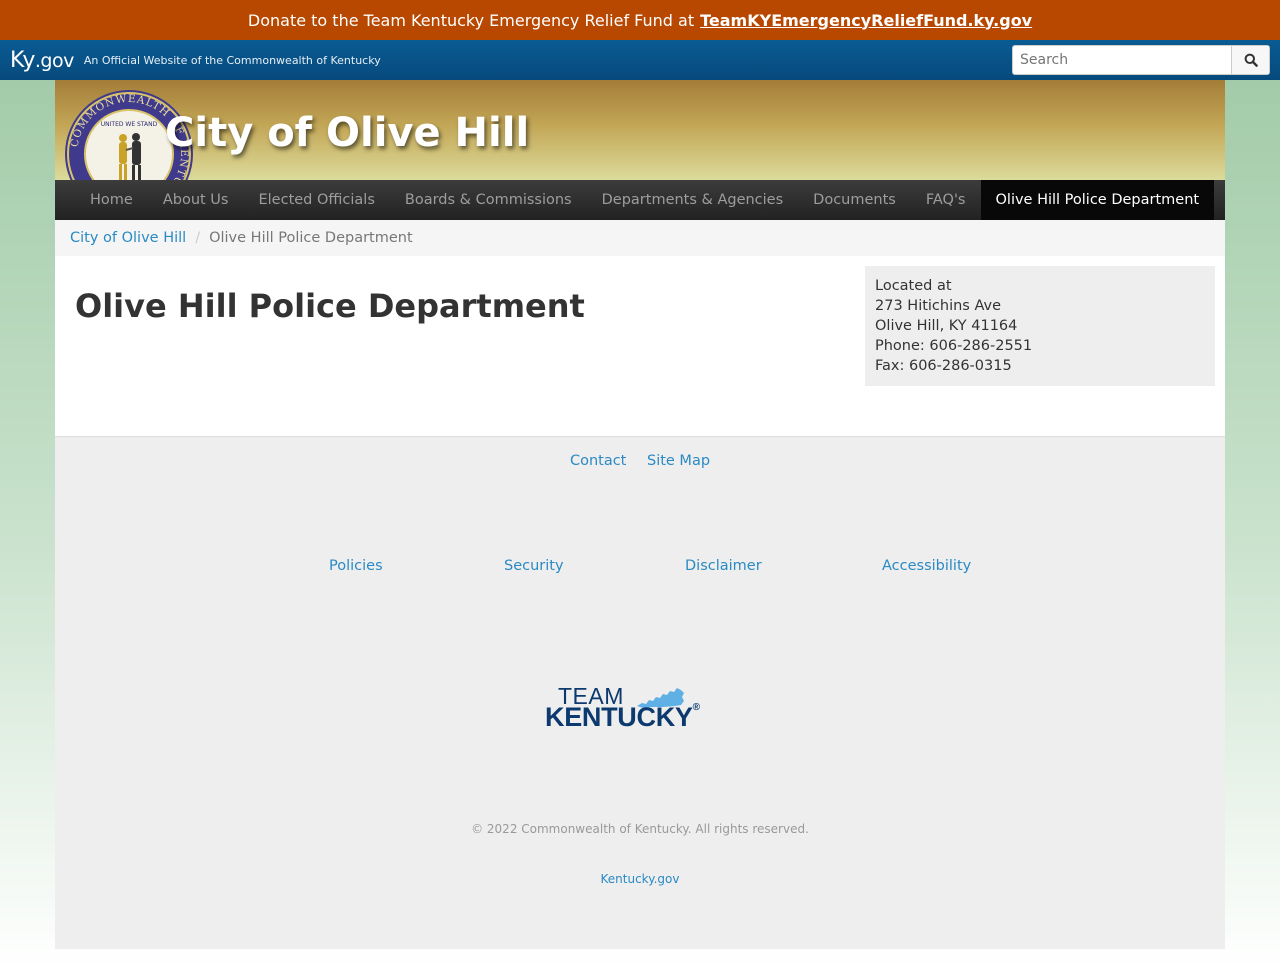  I want to click on info-street: 273 Hitichins Ave, so click(938, 306).